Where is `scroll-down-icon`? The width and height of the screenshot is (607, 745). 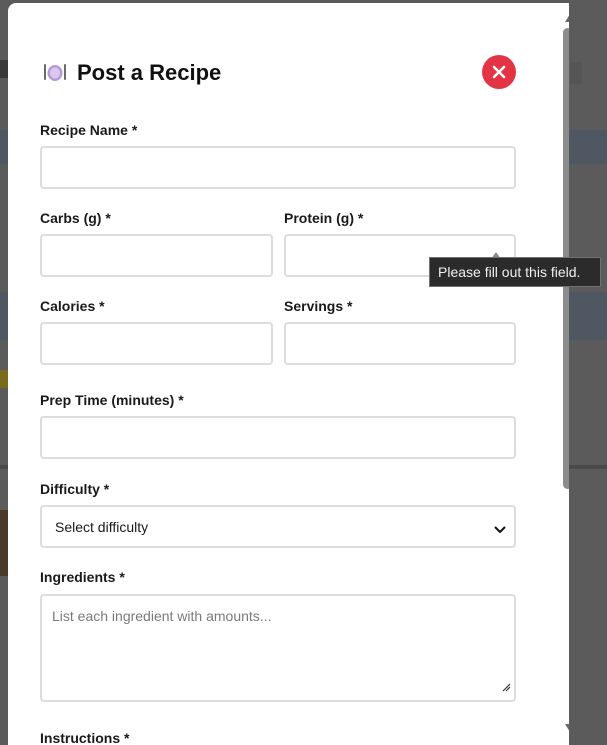
scroll-down-icon is located at coordinates (567, 728).